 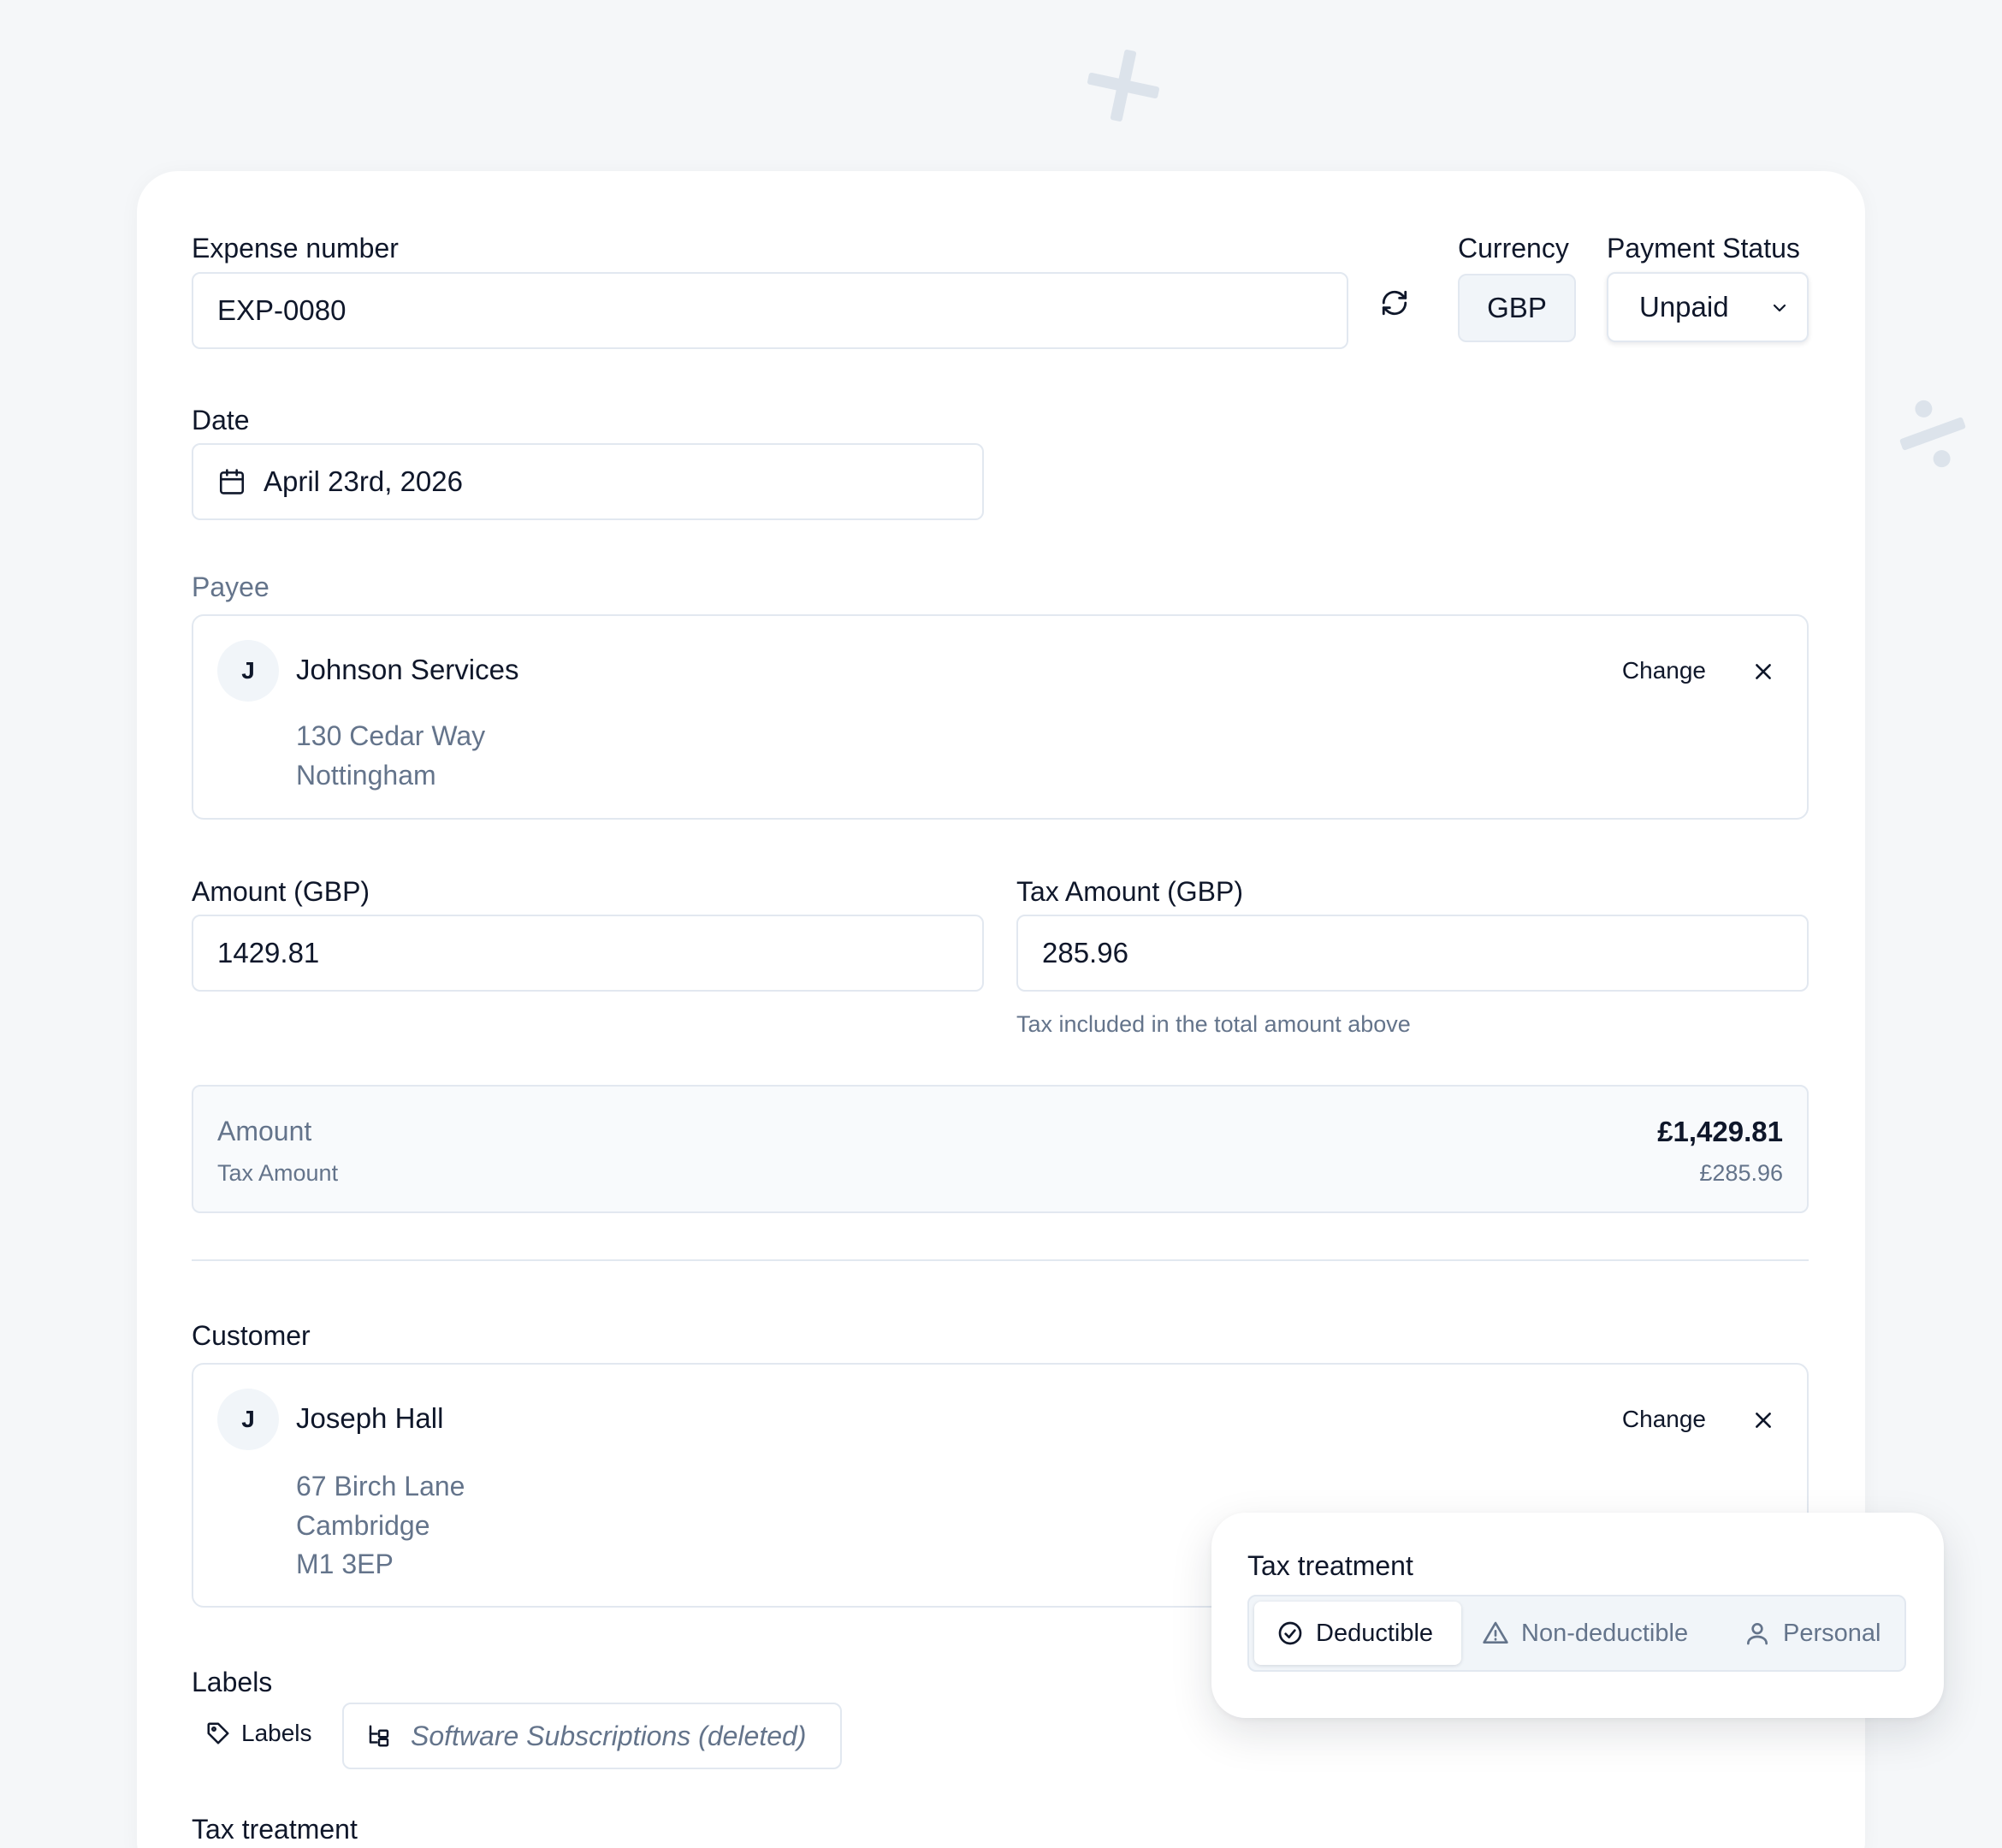 I want to click on label-tree-icon, so click(x=379, y=1736).